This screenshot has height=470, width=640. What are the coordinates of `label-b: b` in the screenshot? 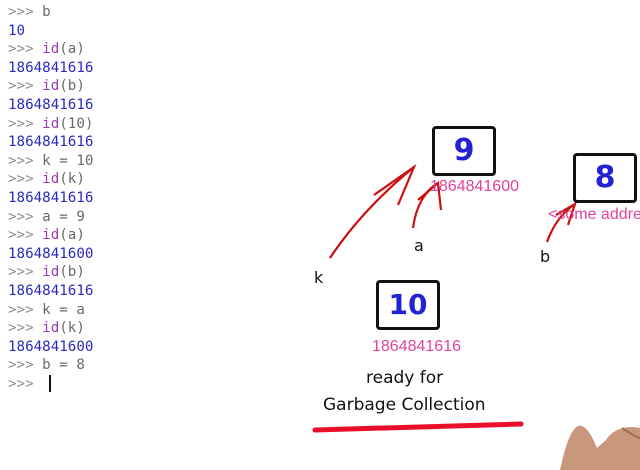 It's located at (545, 256).